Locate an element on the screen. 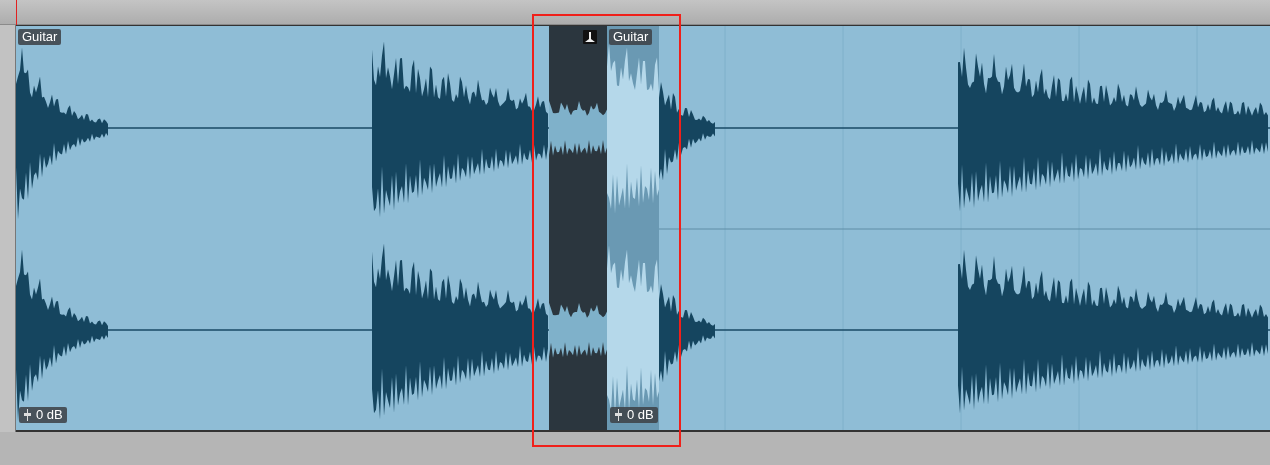 This screenshot has height=465, width=1270. audio-clip is located at coordinates (633, 228).